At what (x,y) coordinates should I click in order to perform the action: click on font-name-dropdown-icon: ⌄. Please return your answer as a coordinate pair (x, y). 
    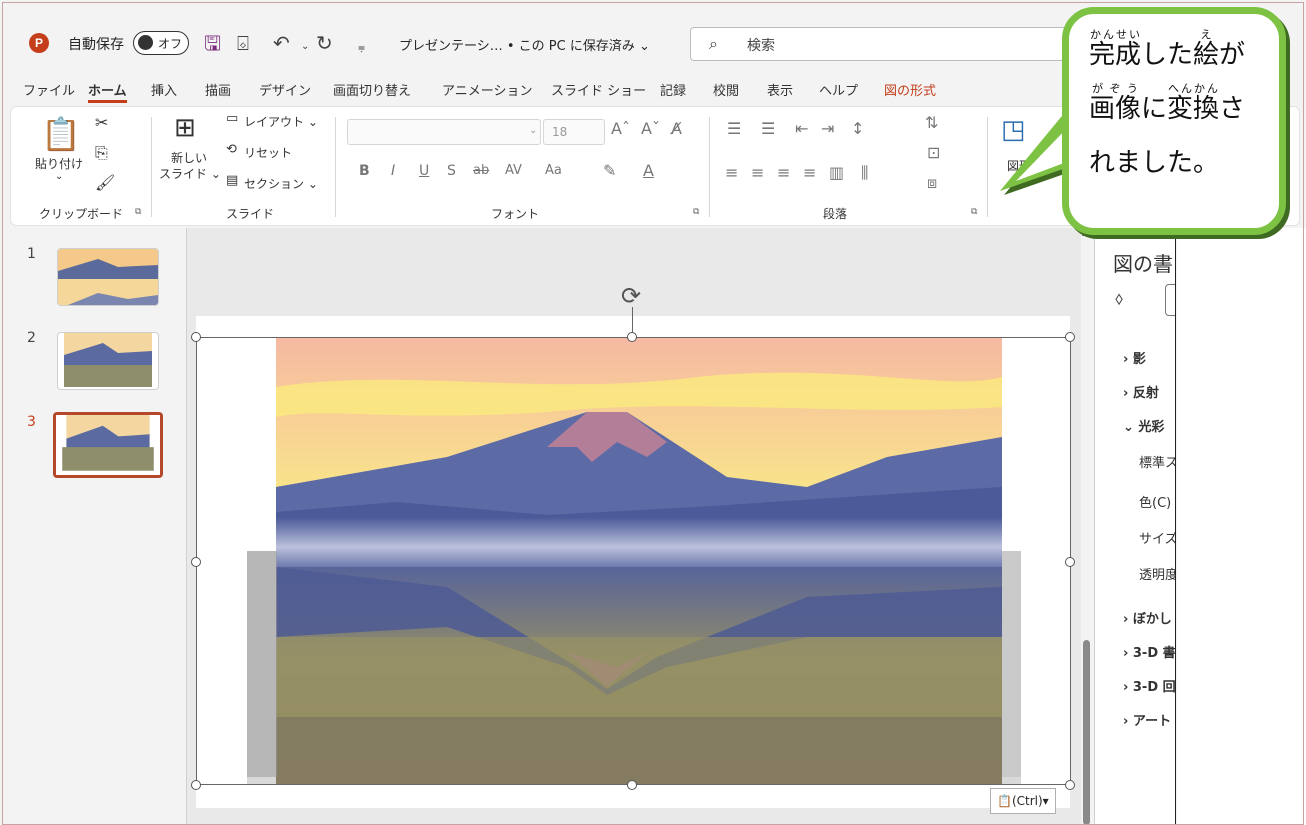
    Looking at the image, I should click on (533, 130).